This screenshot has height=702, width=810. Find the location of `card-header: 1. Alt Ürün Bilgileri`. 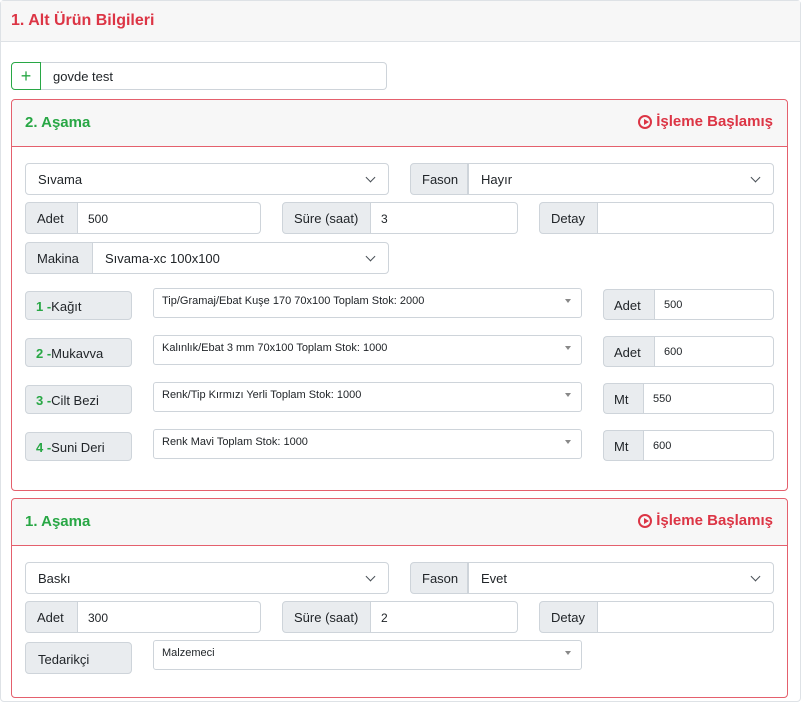

card-header: 1. Alt Ürün Bilgileri is located at coordinates (400, 21).